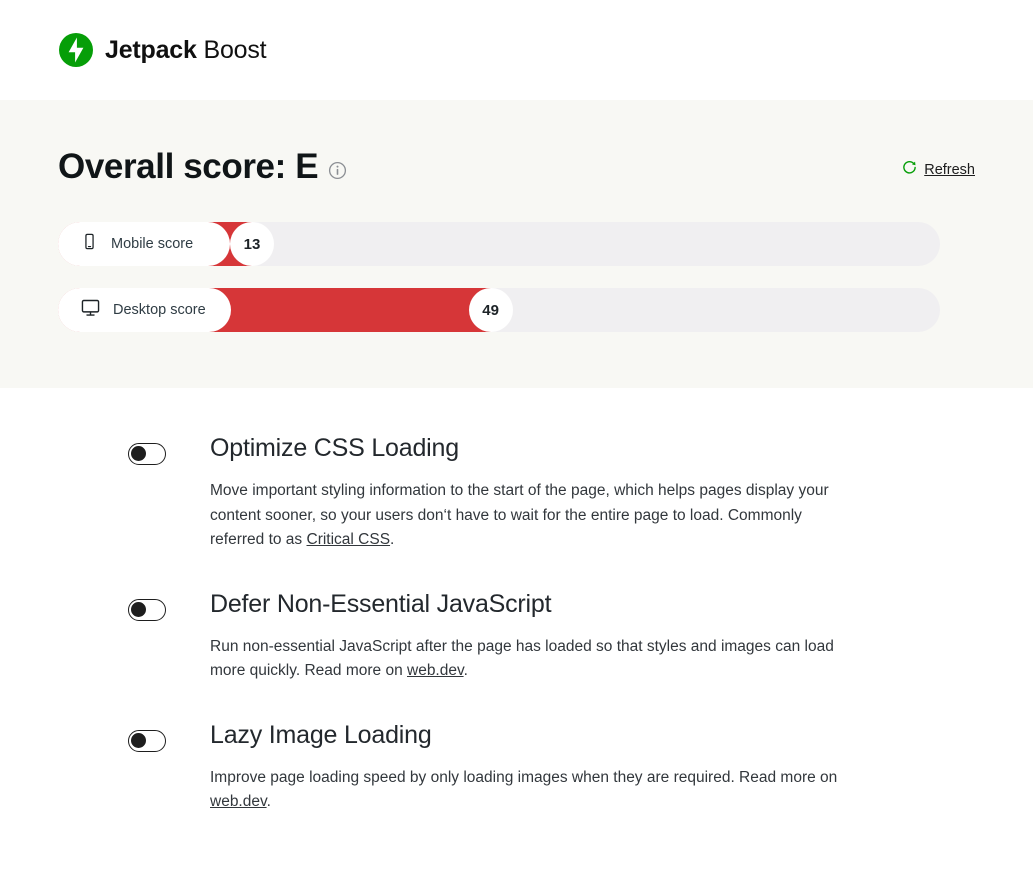  What do you see at coordinates (949, 170) in the screenshot?
I see `refresh-label: Refresh` at bounding box center [949, 170].